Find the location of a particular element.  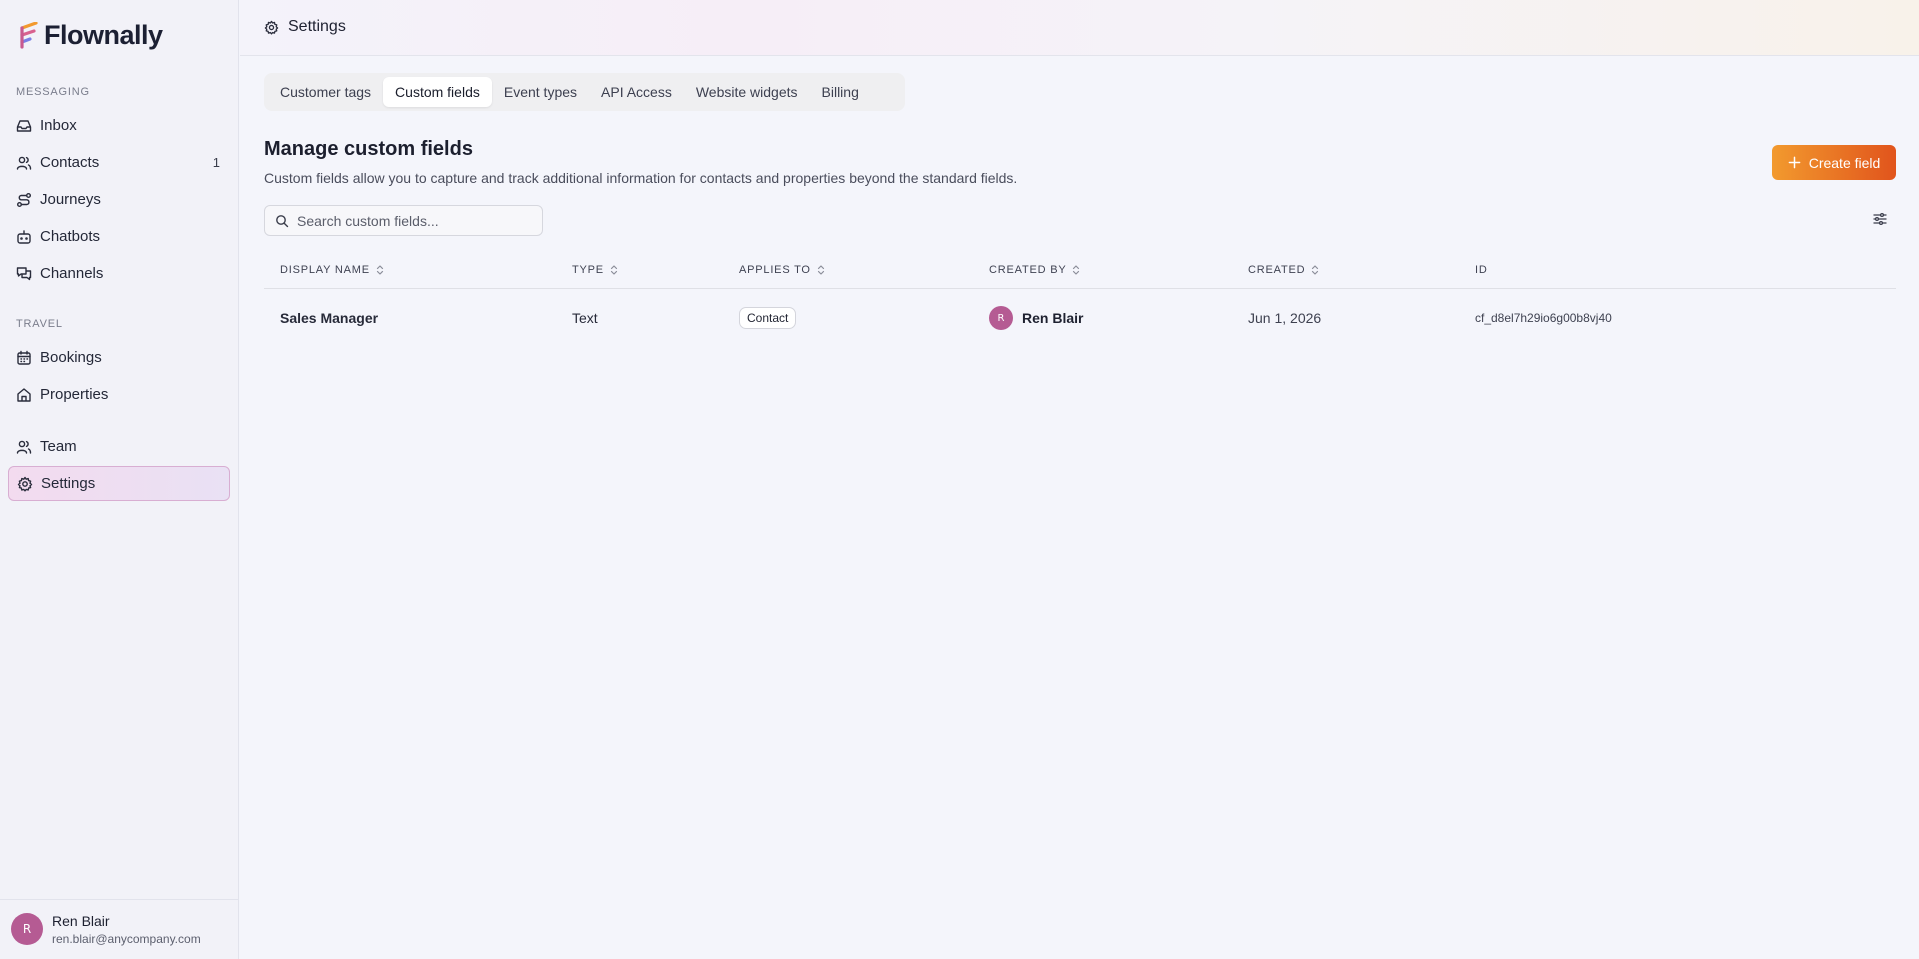

sidebar-item-chatbots: Chatbots is located at coordinates (119, 236).